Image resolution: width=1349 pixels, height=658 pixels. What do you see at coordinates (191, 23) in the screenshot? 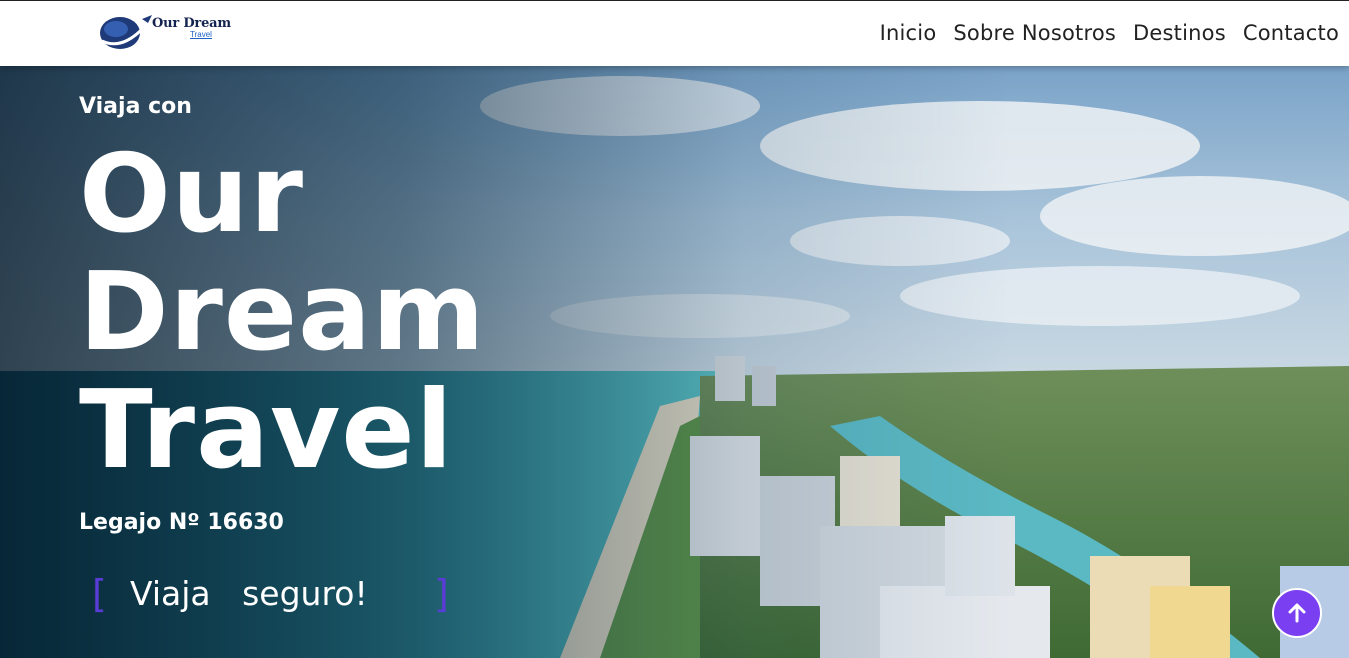
I see `logo-text: Our Dream` at bounding box center [191, 23].